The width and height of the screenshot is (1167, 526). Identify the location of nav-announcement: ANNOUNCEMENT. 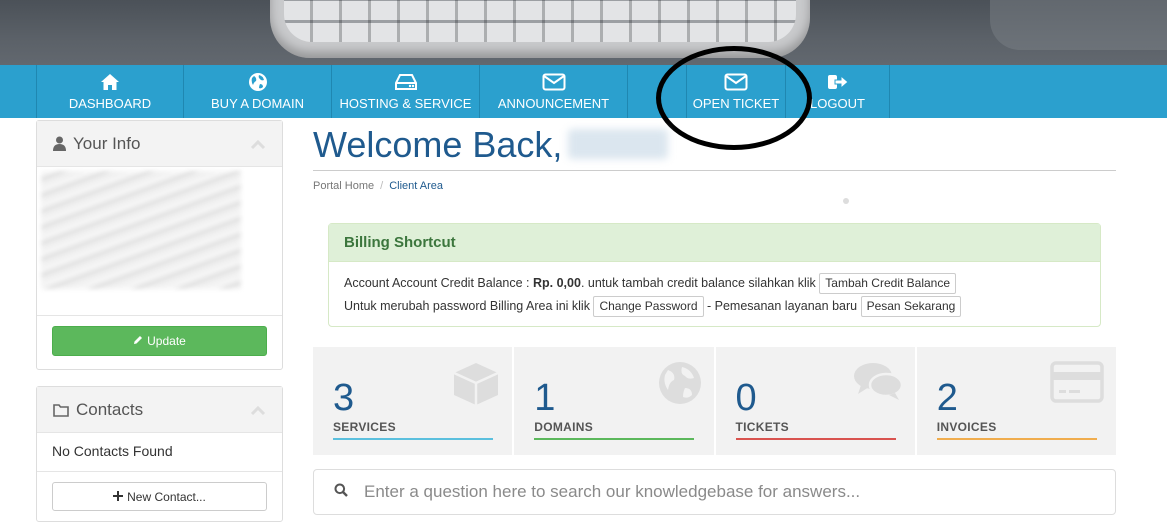
(554, 91).